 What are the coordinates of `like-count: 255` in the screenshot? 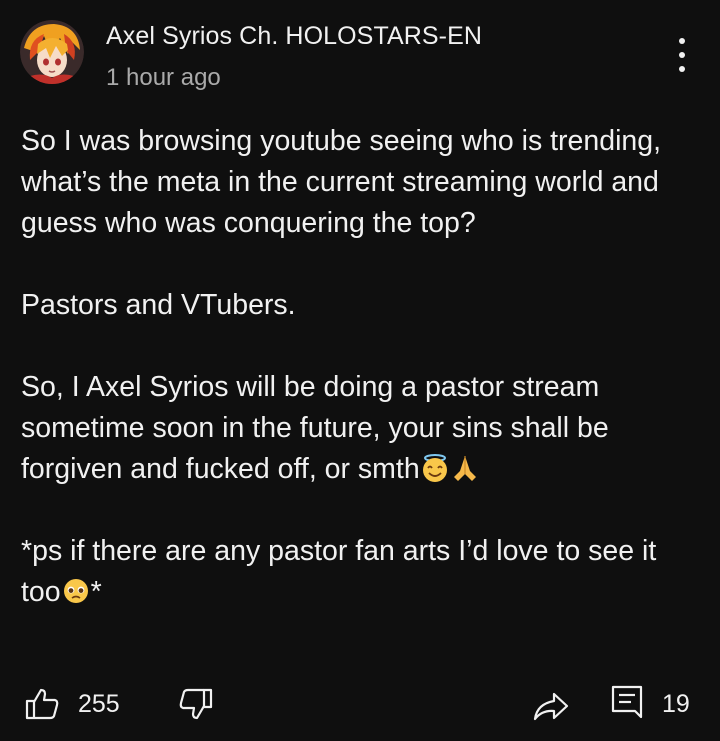 It's located at (99, 704).